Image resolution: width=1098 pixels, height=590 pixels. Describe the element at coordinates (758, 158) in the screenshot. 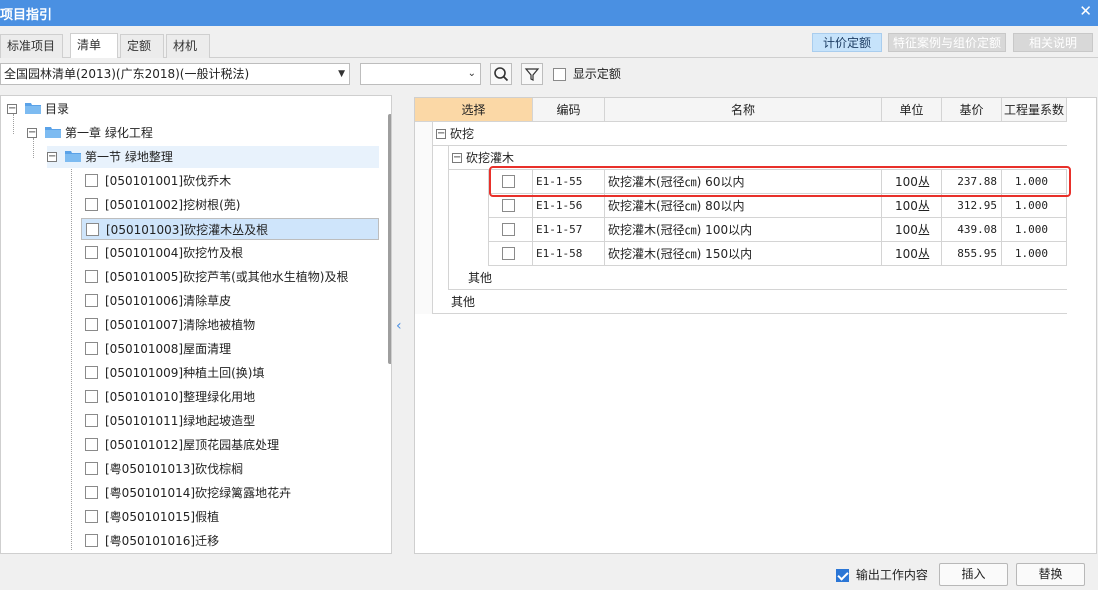

I see `subgroup-row: − 砍挖灌木` at that location.